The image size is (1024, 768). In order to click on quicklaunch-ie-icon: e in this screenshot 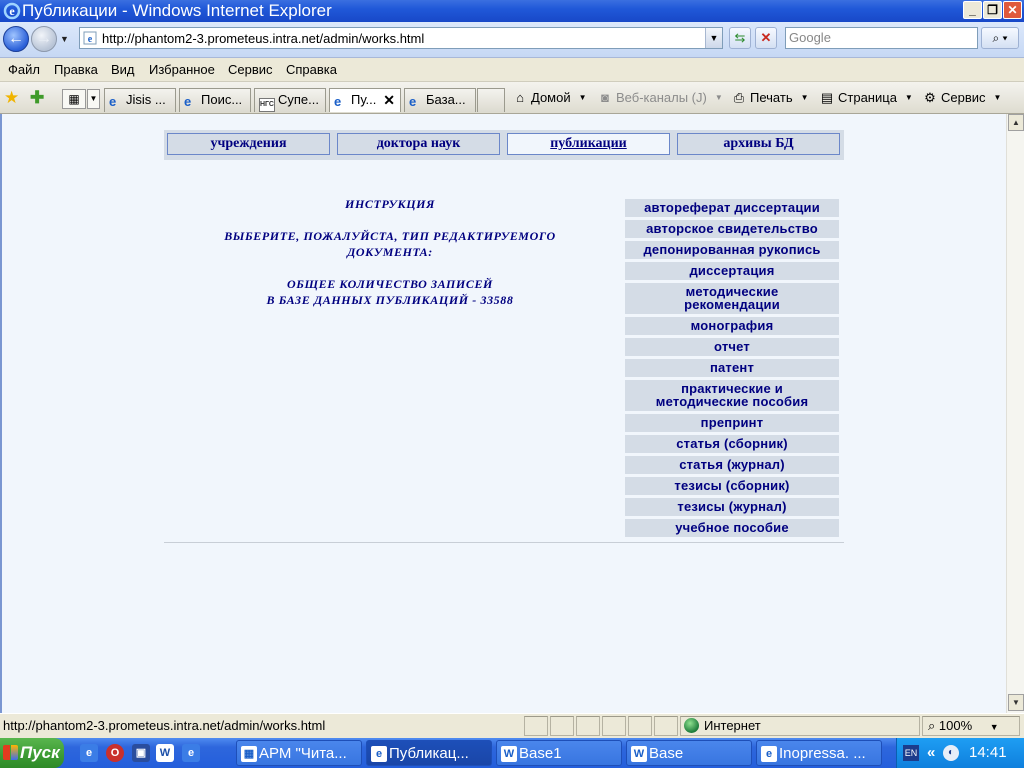, I will do `click(191, 753)`.